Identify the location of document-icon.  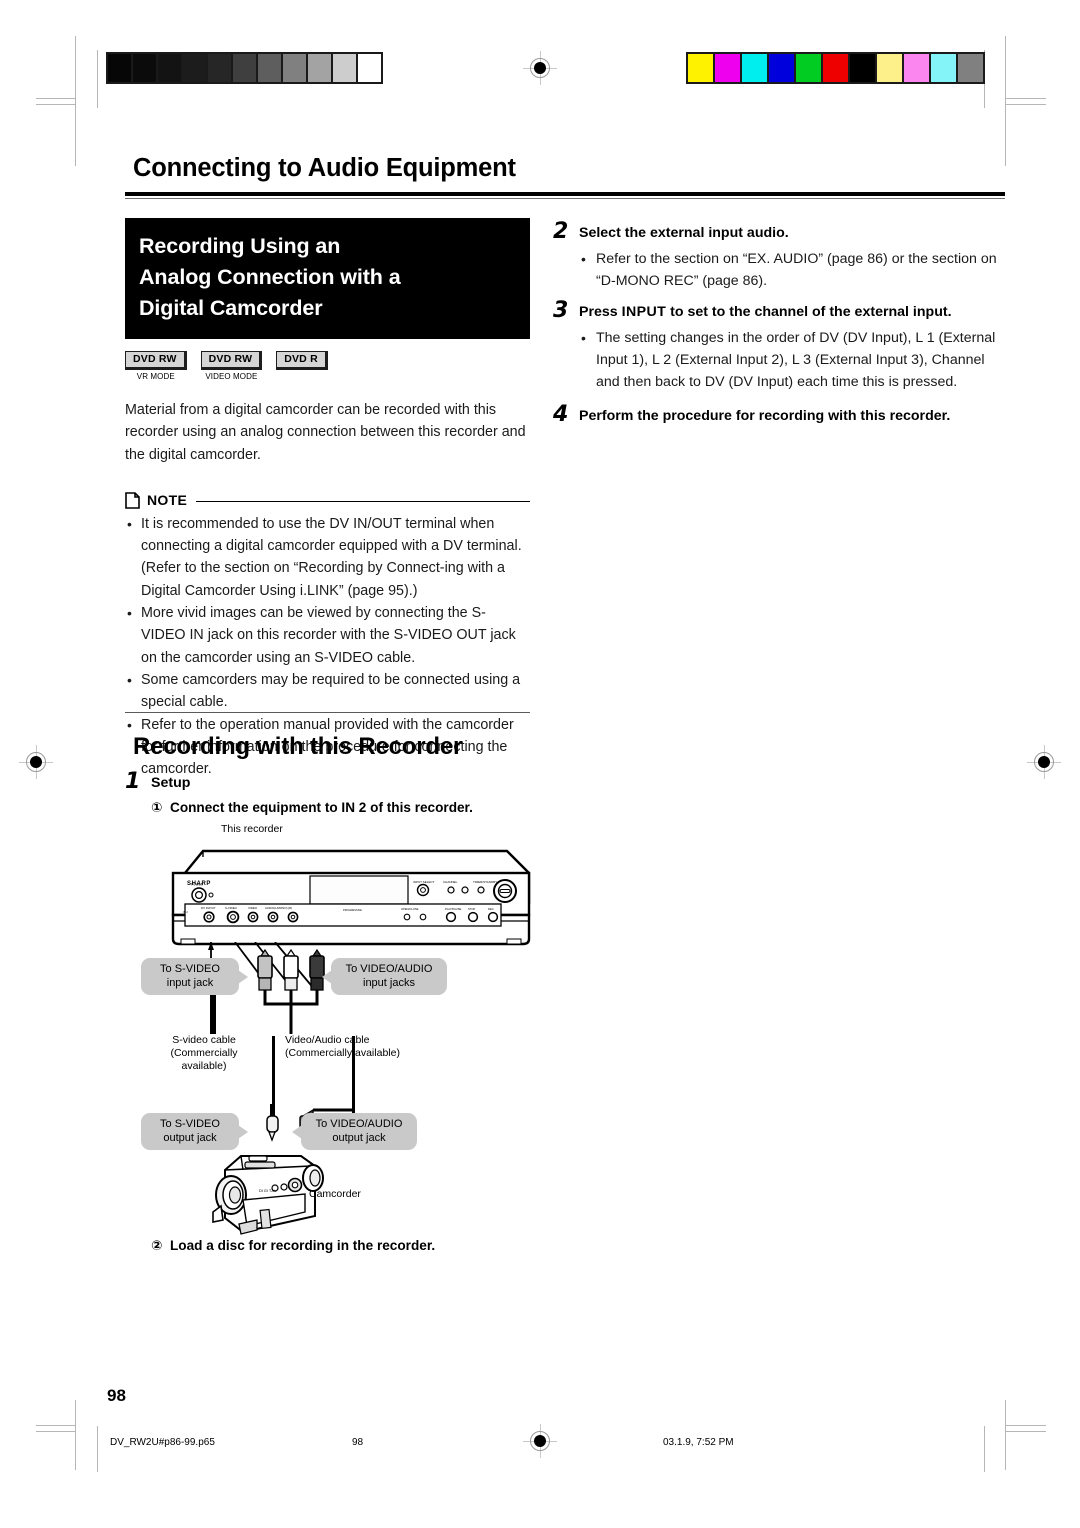
(132, 500).